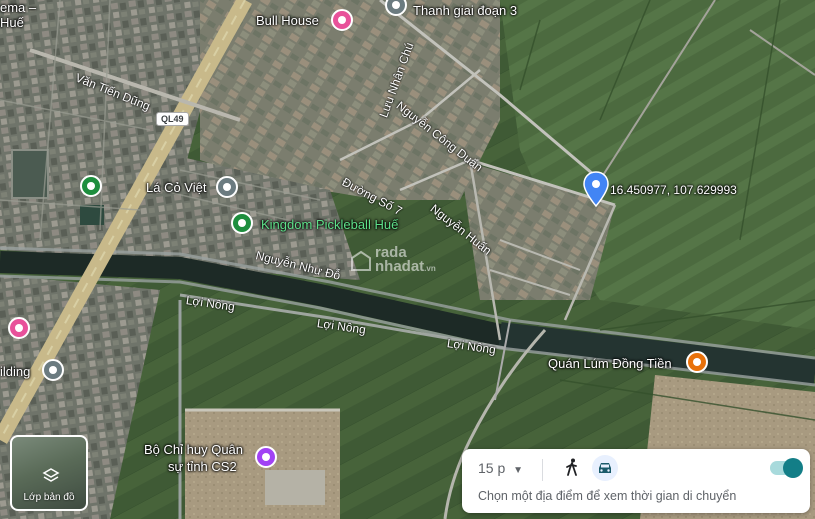 The image size is (815, 519). I want to click on travel-time-dropdown: 15 p ▼, so click(500, 468).